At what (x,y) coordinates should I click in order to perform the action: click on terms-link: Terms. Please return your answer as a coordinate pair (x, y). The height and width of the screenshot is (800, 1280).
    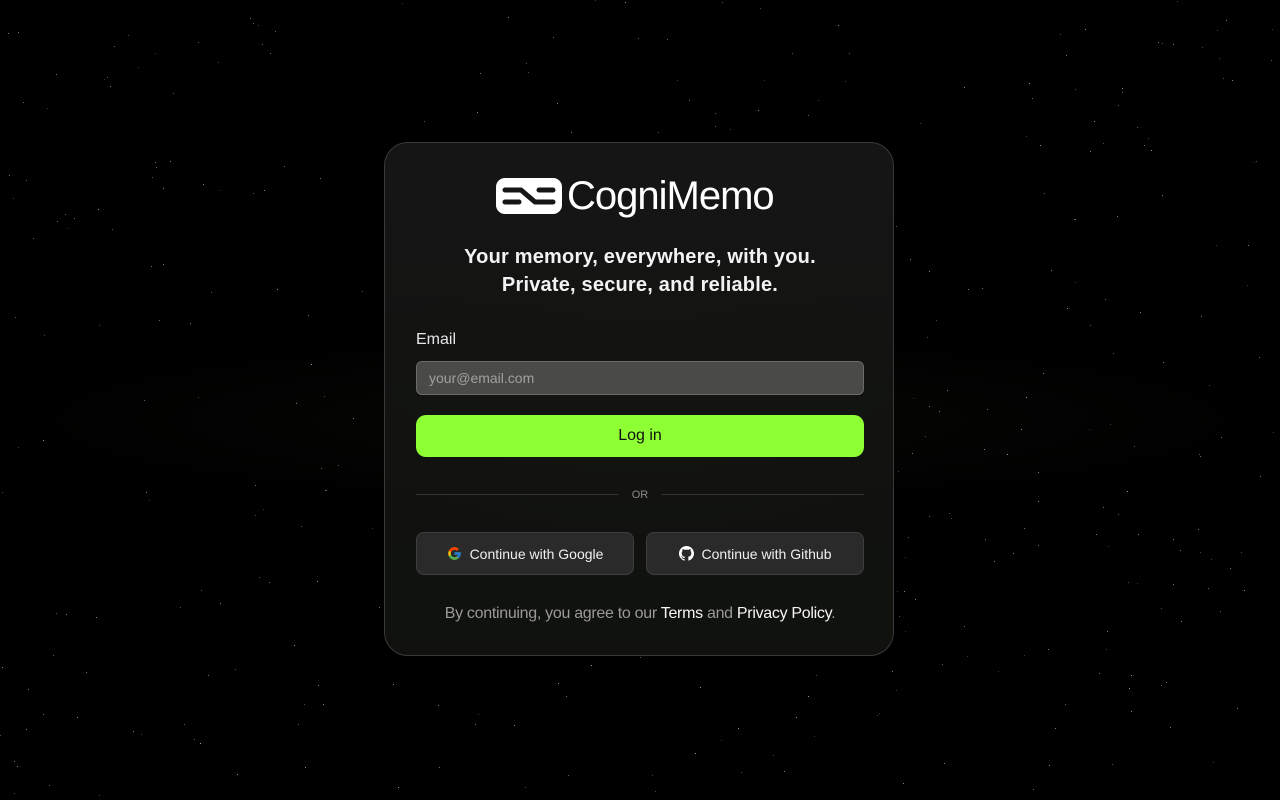
    Looking at the image, I should click on (682, 613).